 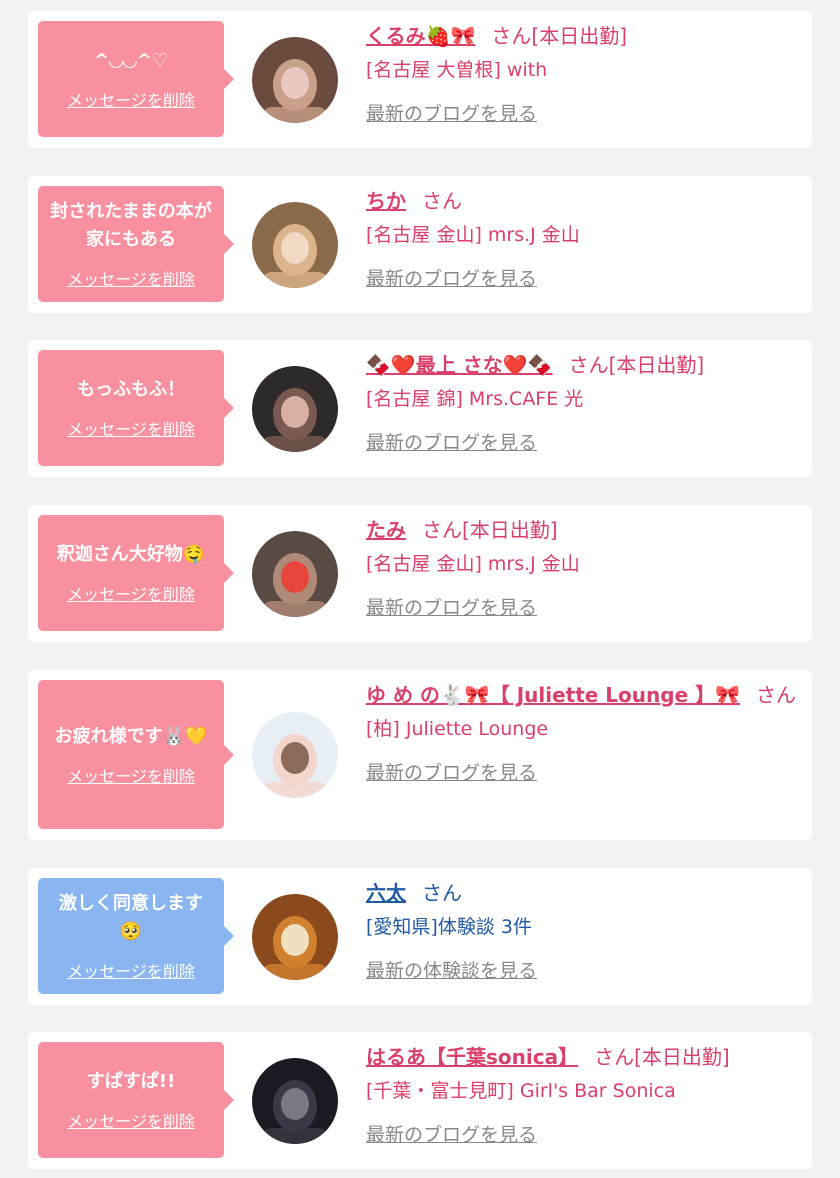 I want to click on message-text: 釈迦さん大好物🤤, so click(x=131, y=554).